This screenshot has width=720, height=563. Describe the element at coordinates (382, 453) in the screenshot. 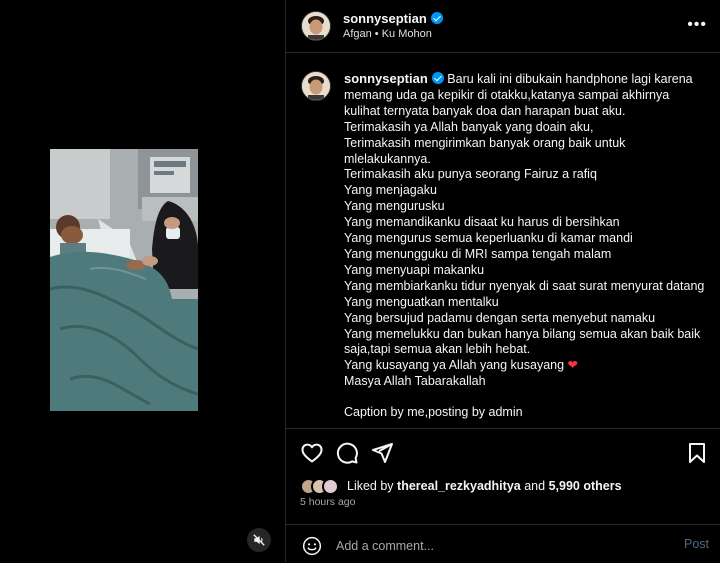

I see `share-send-icon` at that location.